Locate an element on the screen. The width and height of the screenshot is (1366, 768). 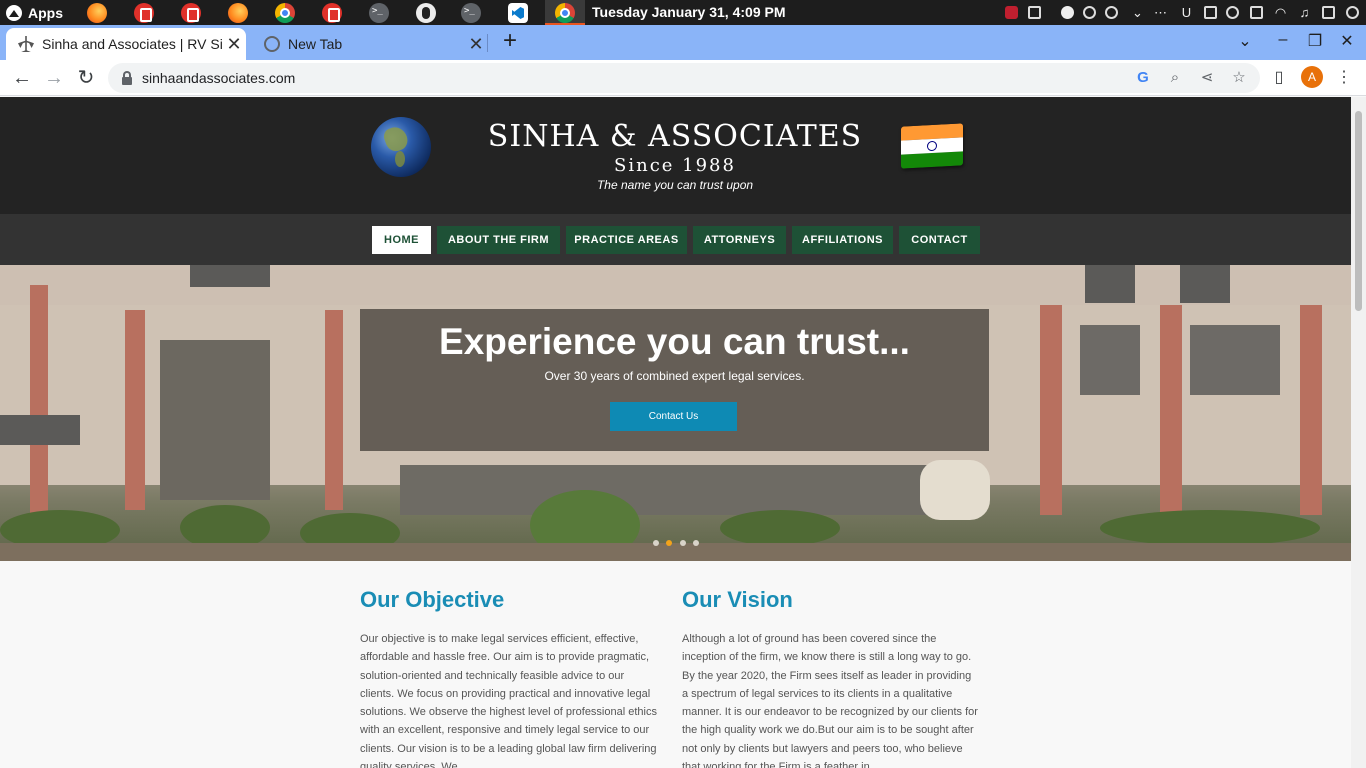
share-icon: ⋖ is located at coordinates (1207, 78).